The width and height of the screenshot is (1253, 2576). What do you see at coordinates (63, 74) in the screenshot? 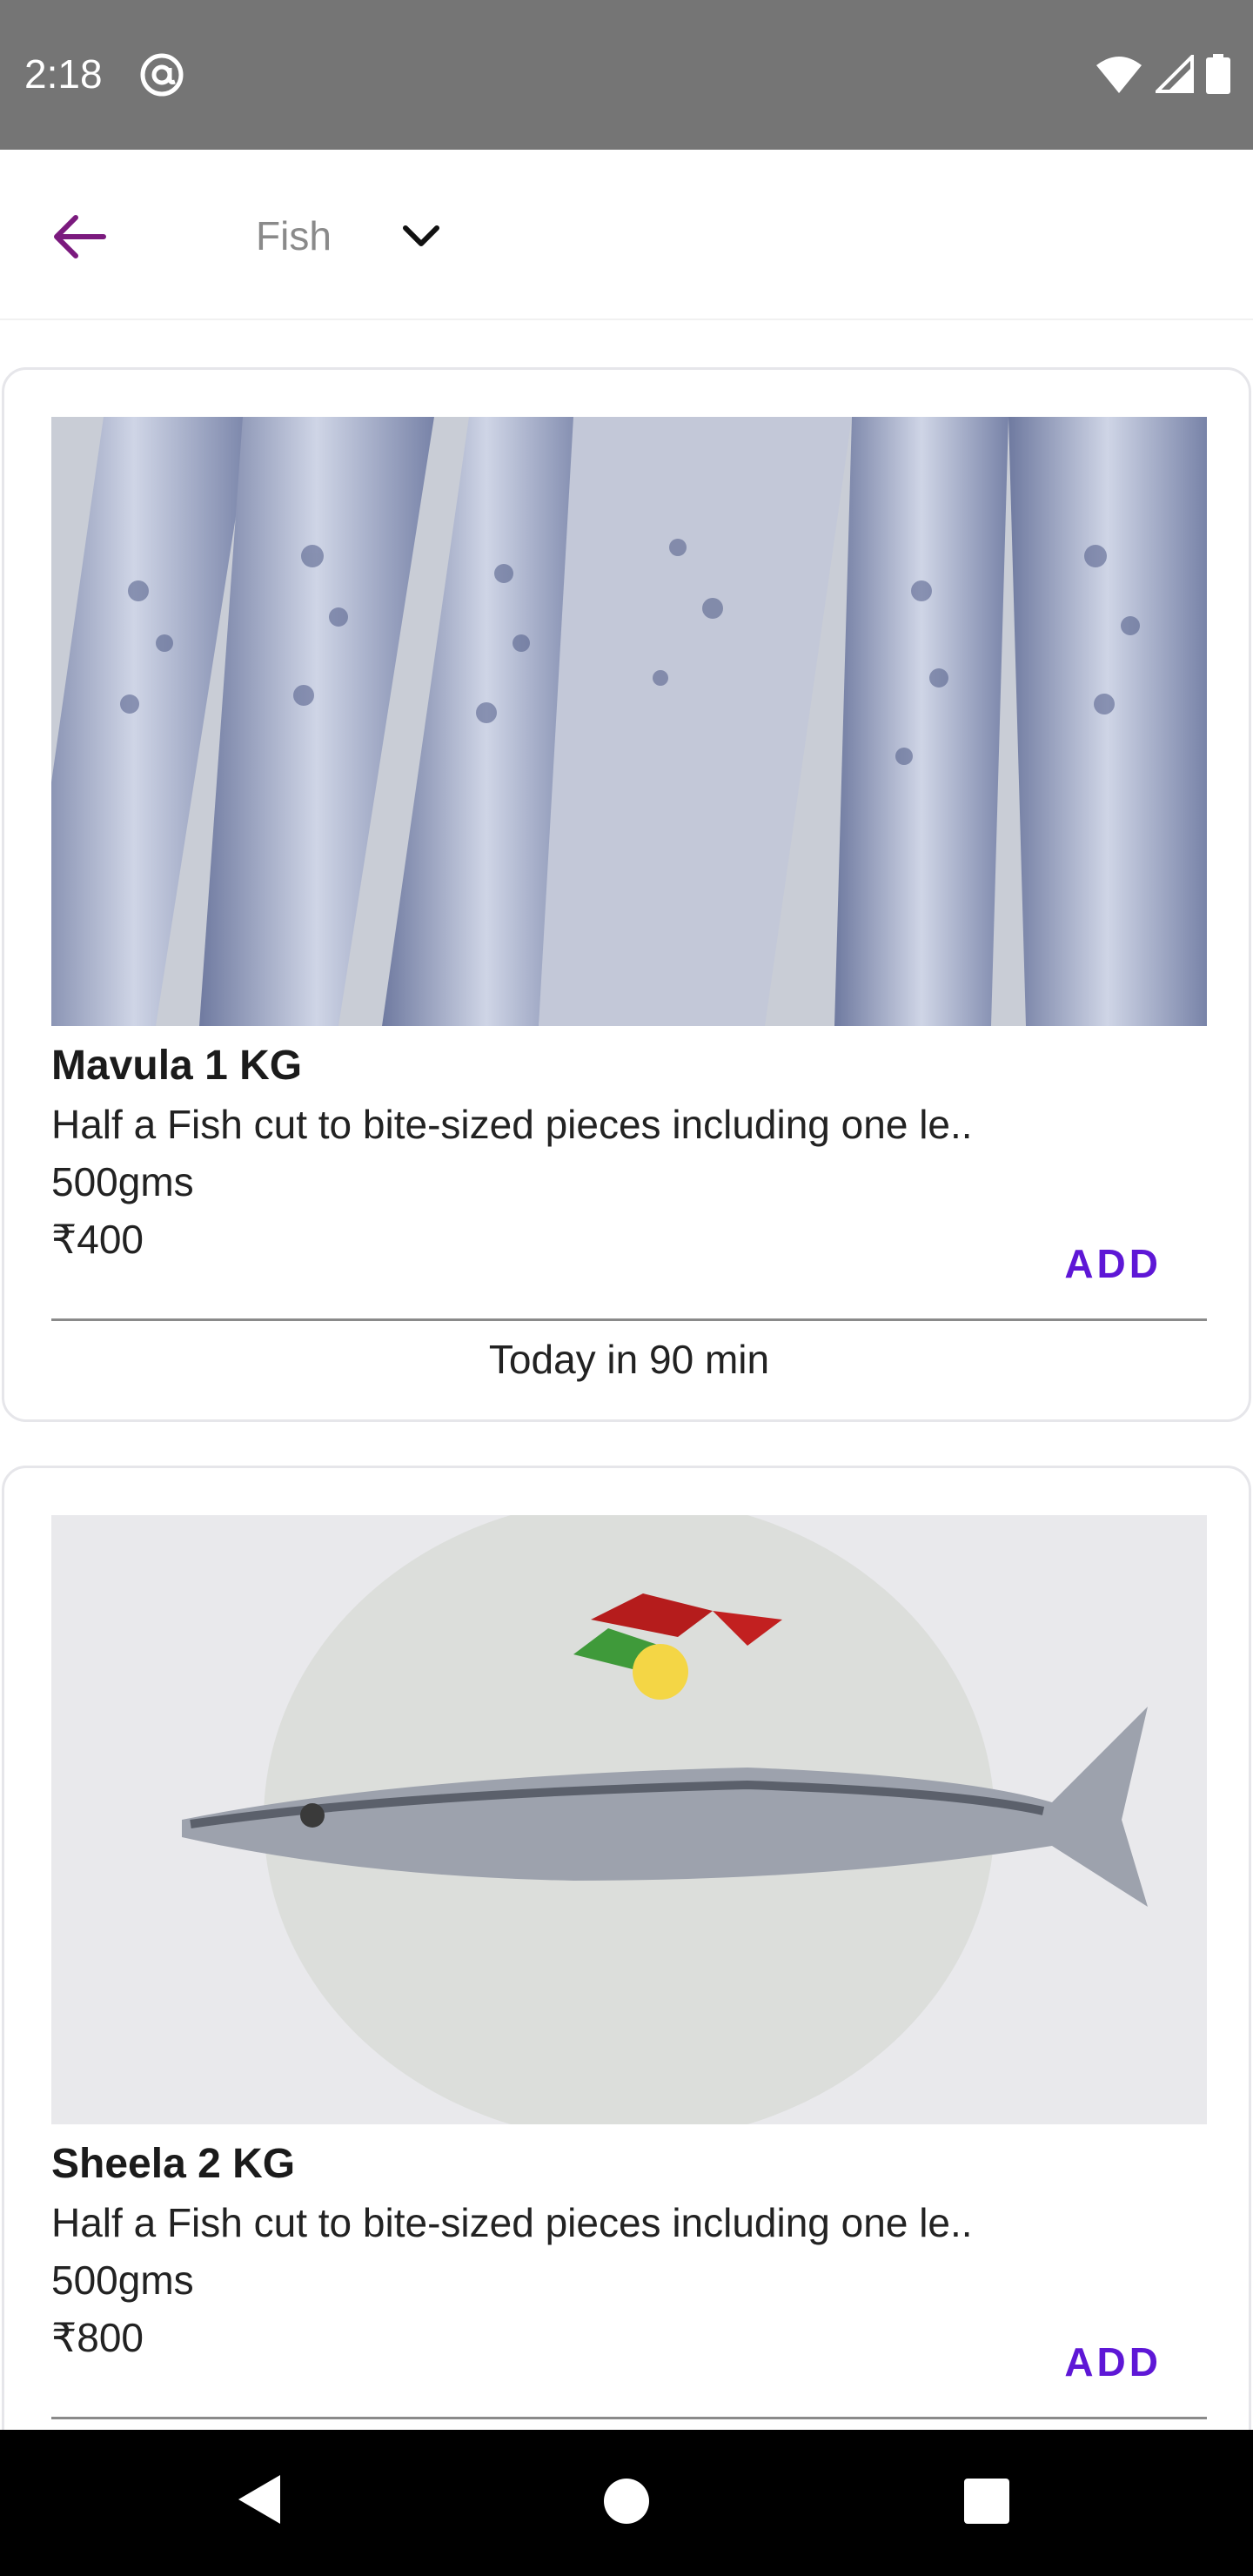
I see `status-time: 2:18` at bounding box center [63, 74].